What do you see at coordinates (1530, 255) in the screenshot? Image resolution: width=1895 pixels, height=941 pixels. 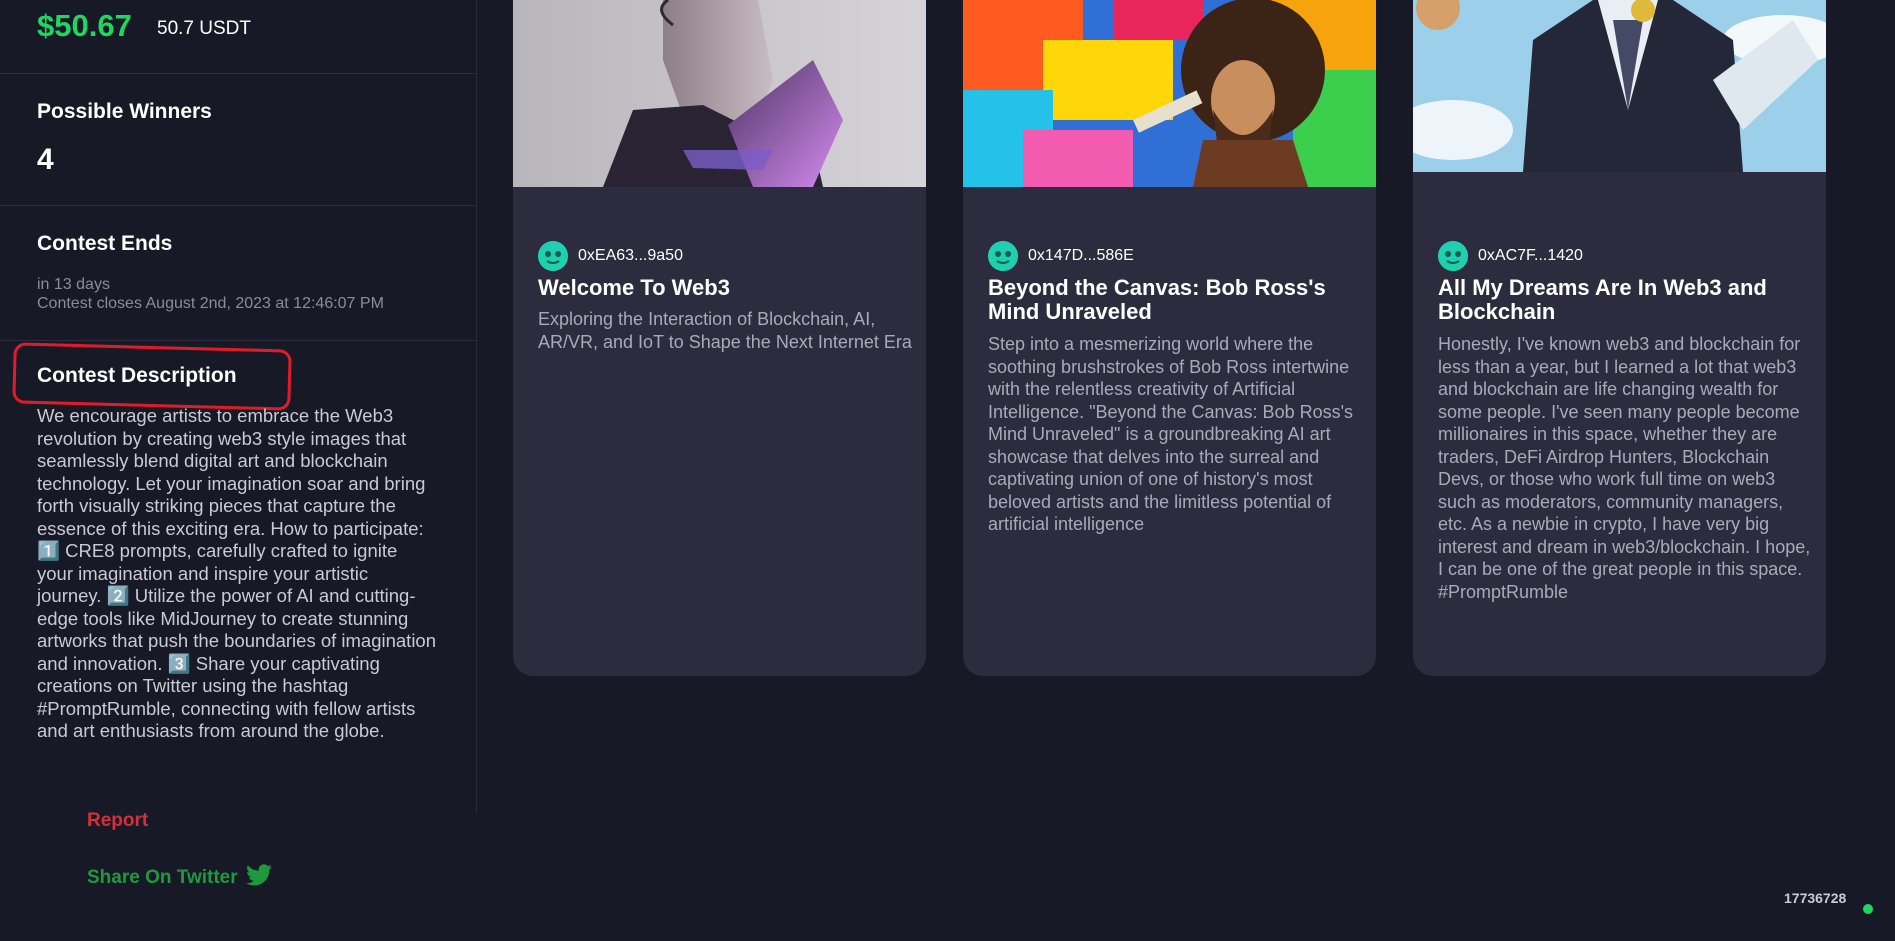 I see `card-author-address: 0xAC7F...1420` at bounding box center [1530, 255].